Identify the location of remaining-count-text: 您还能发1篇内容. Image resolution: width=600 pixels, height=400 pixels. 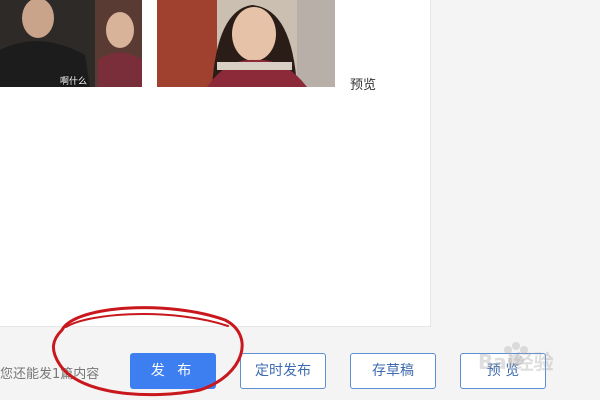
(50, 374).